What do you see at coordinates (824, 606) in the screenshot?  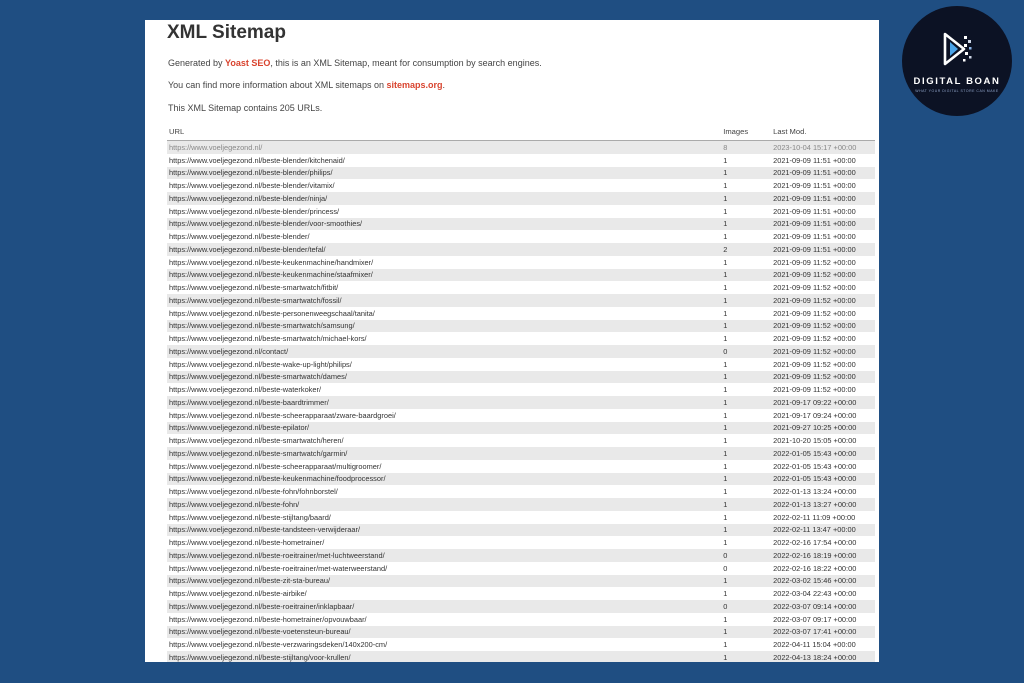 I see `row-last-modified: 2022-03-07 09:14 +00:00` at bounding box center [824, 606].